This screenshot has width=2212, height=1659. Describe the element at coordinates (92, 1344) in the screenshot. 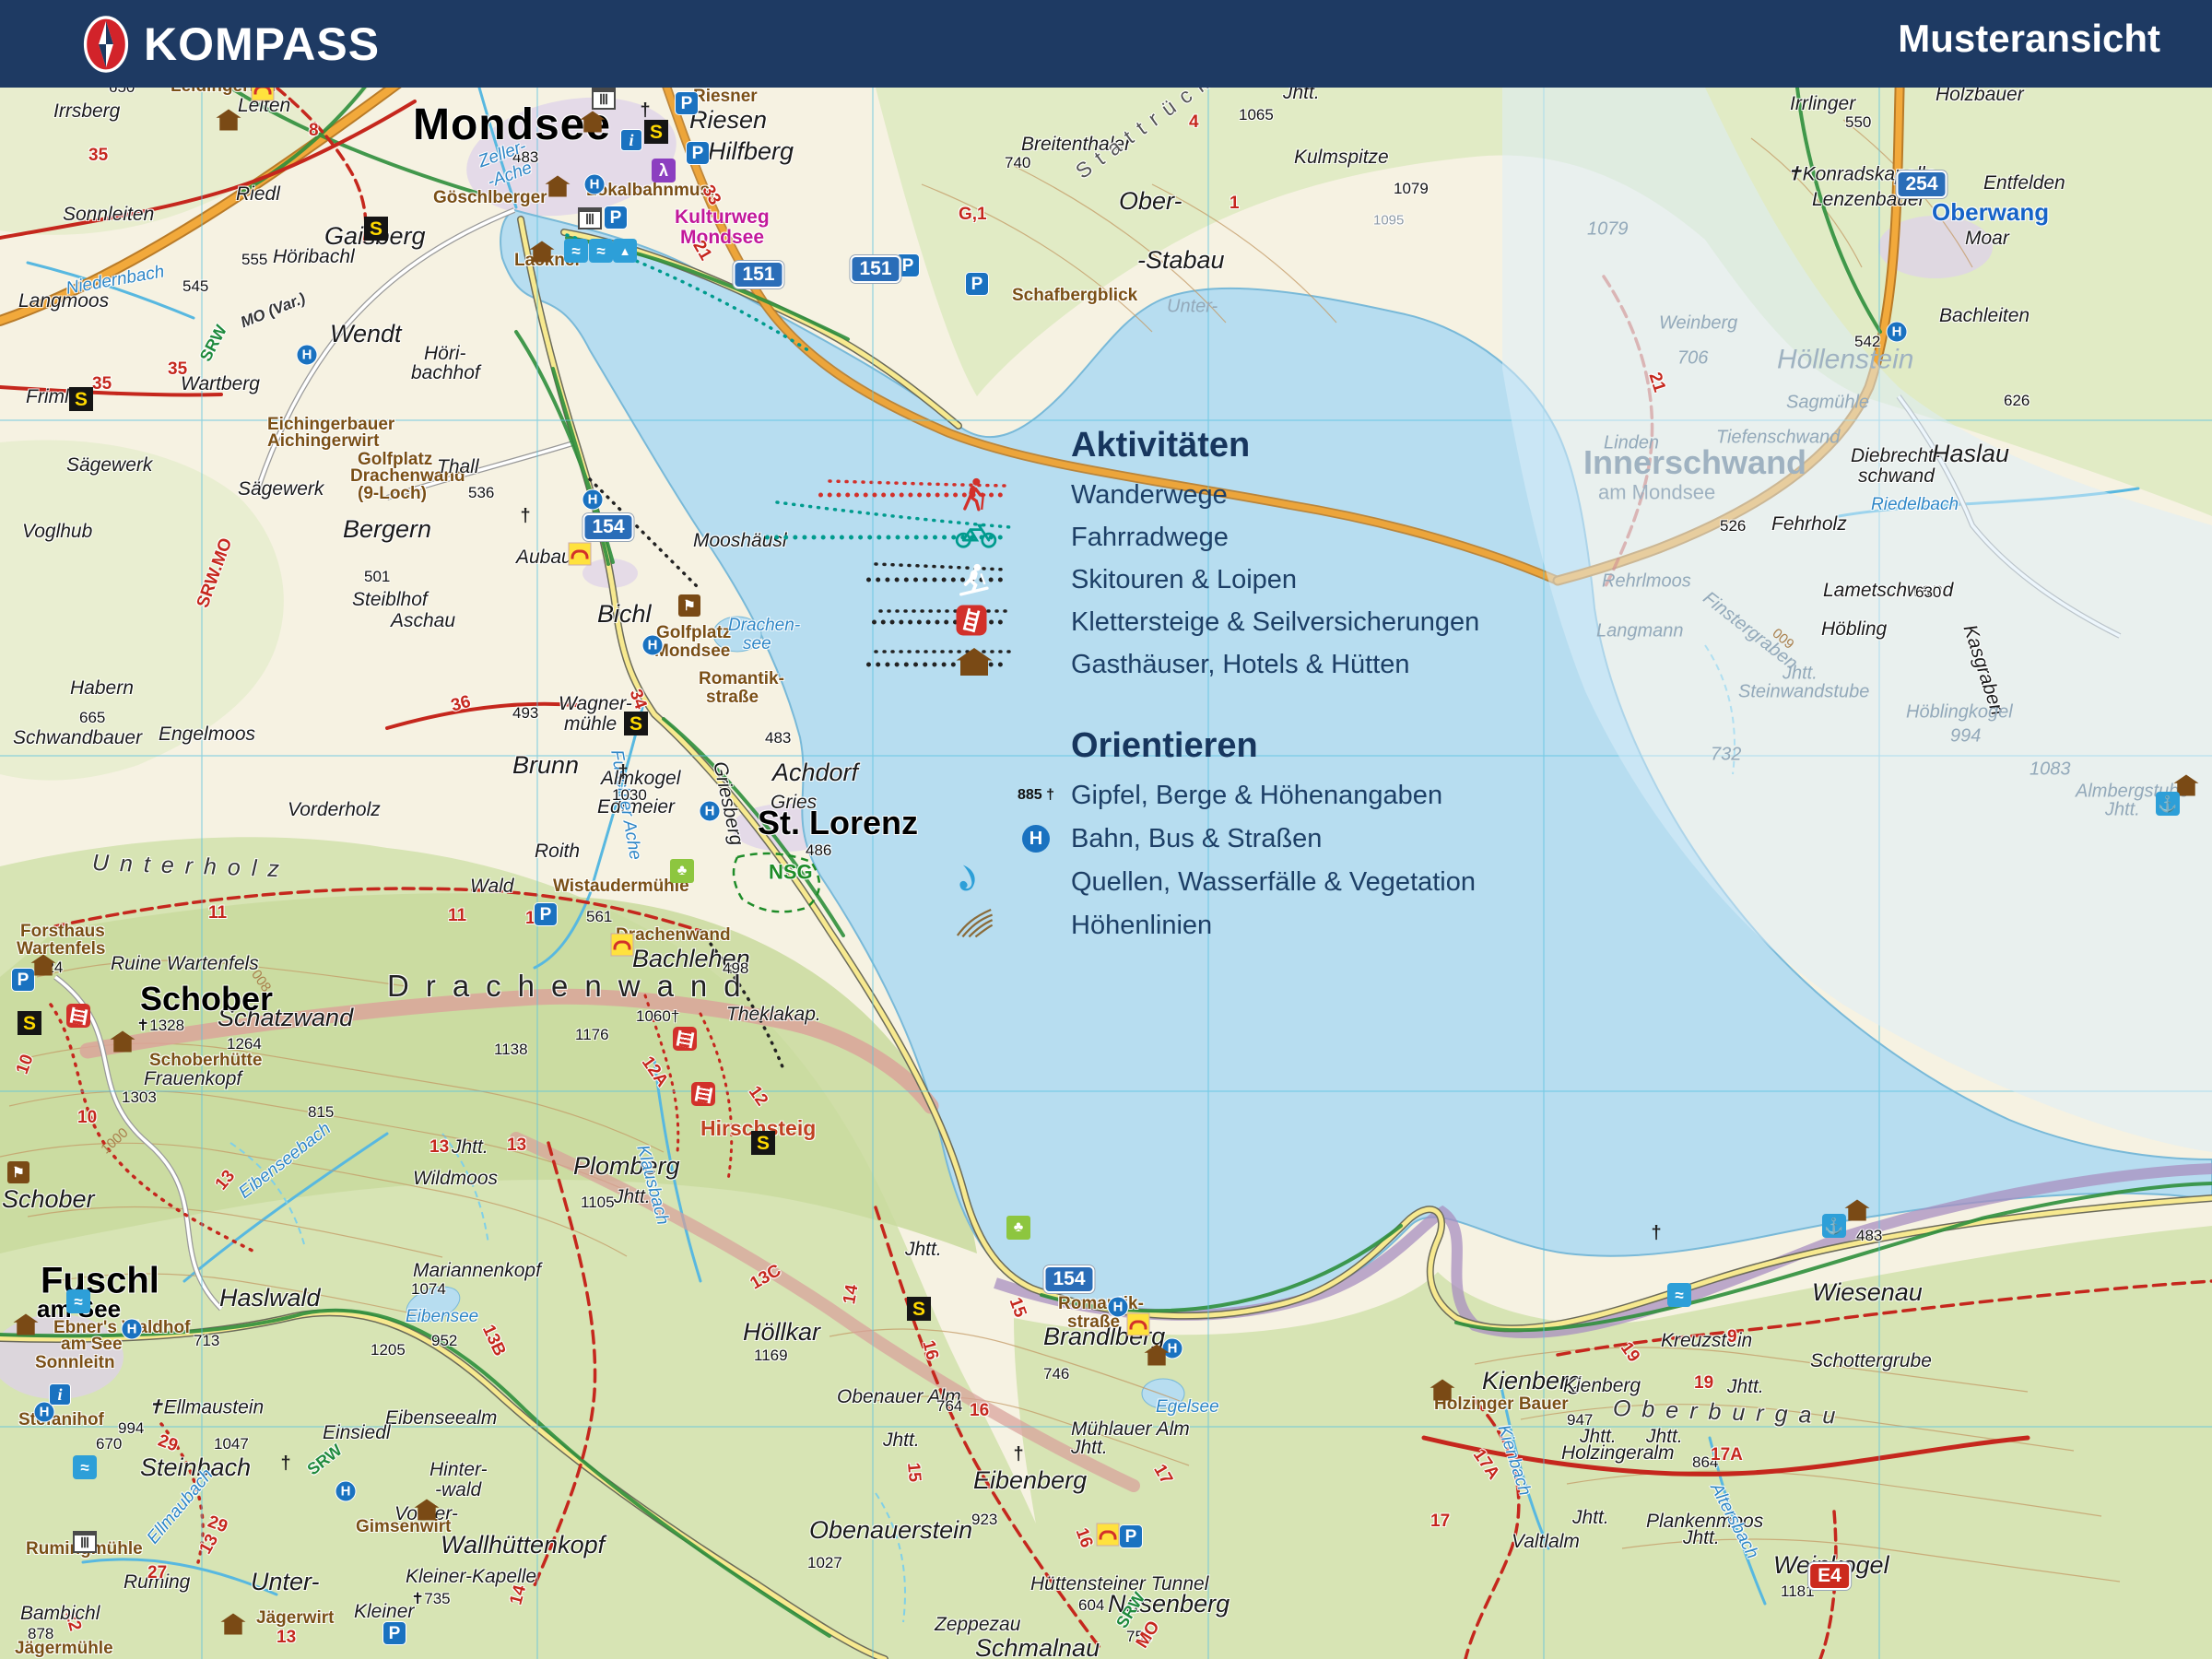

I see `map-label: am See` at that location.